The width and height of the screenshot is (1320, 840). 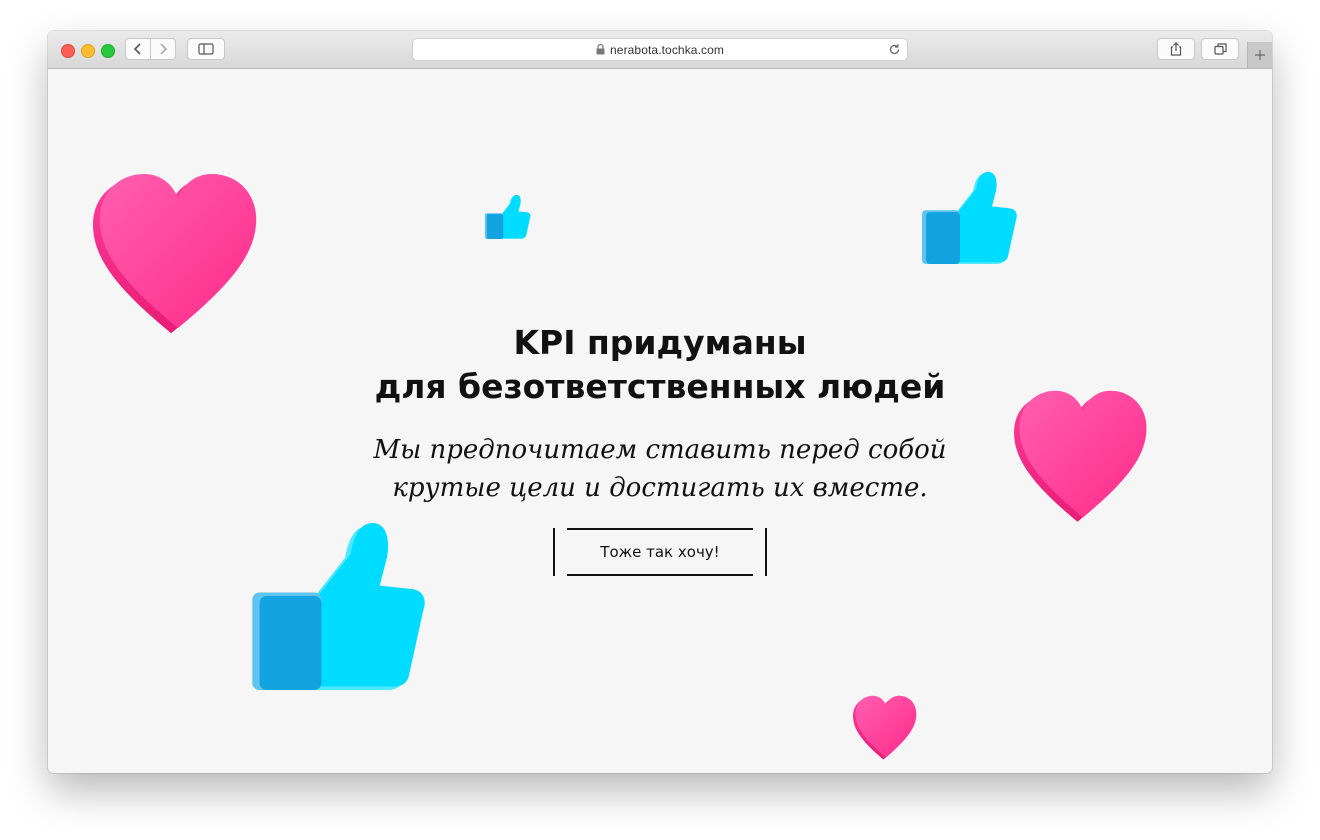 I want to click on back-icon, so click(x=137, y=49).